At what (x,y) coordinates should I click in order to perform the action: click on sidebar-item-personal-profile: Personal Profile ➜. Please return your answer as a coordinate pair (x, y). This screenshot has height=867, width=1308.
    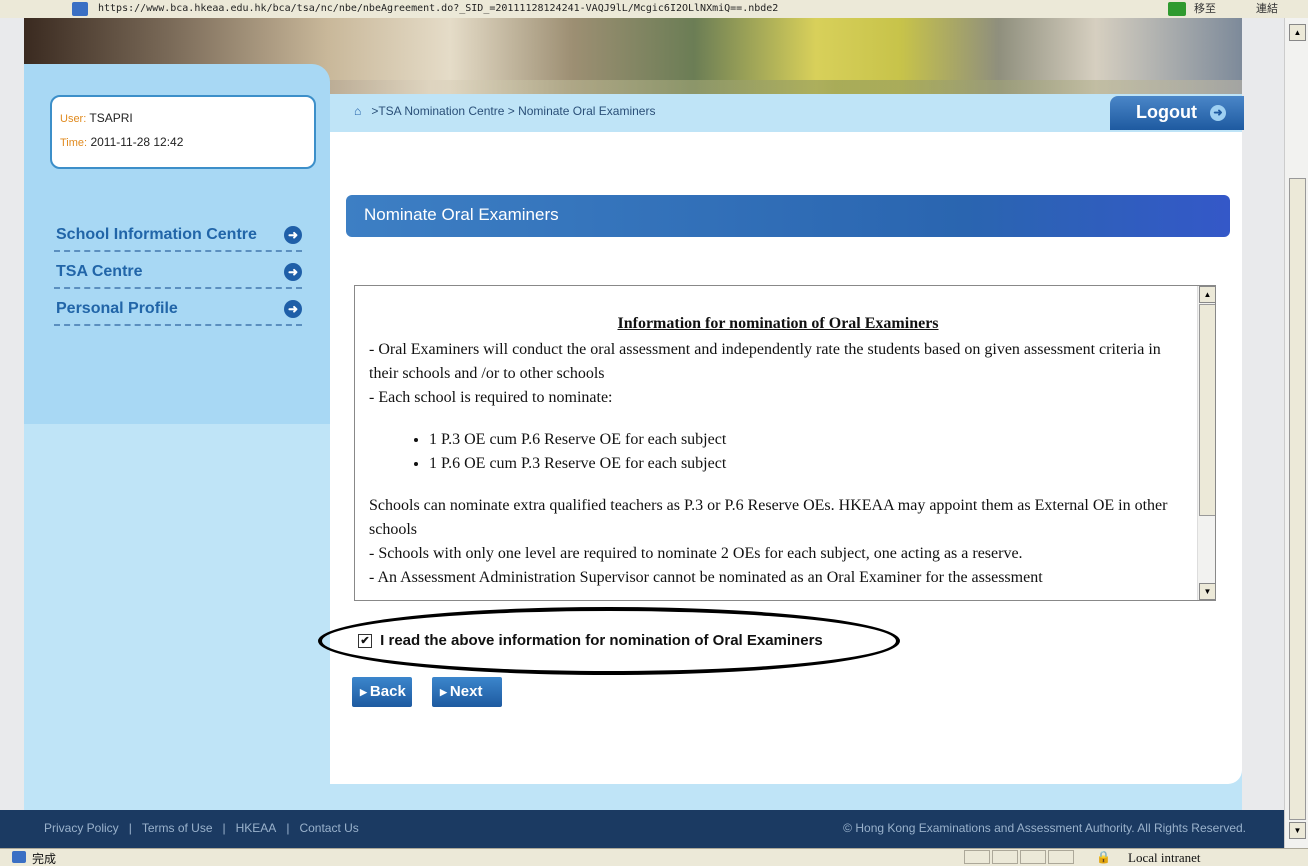
    Looking at the image, I should click on (178, 310).